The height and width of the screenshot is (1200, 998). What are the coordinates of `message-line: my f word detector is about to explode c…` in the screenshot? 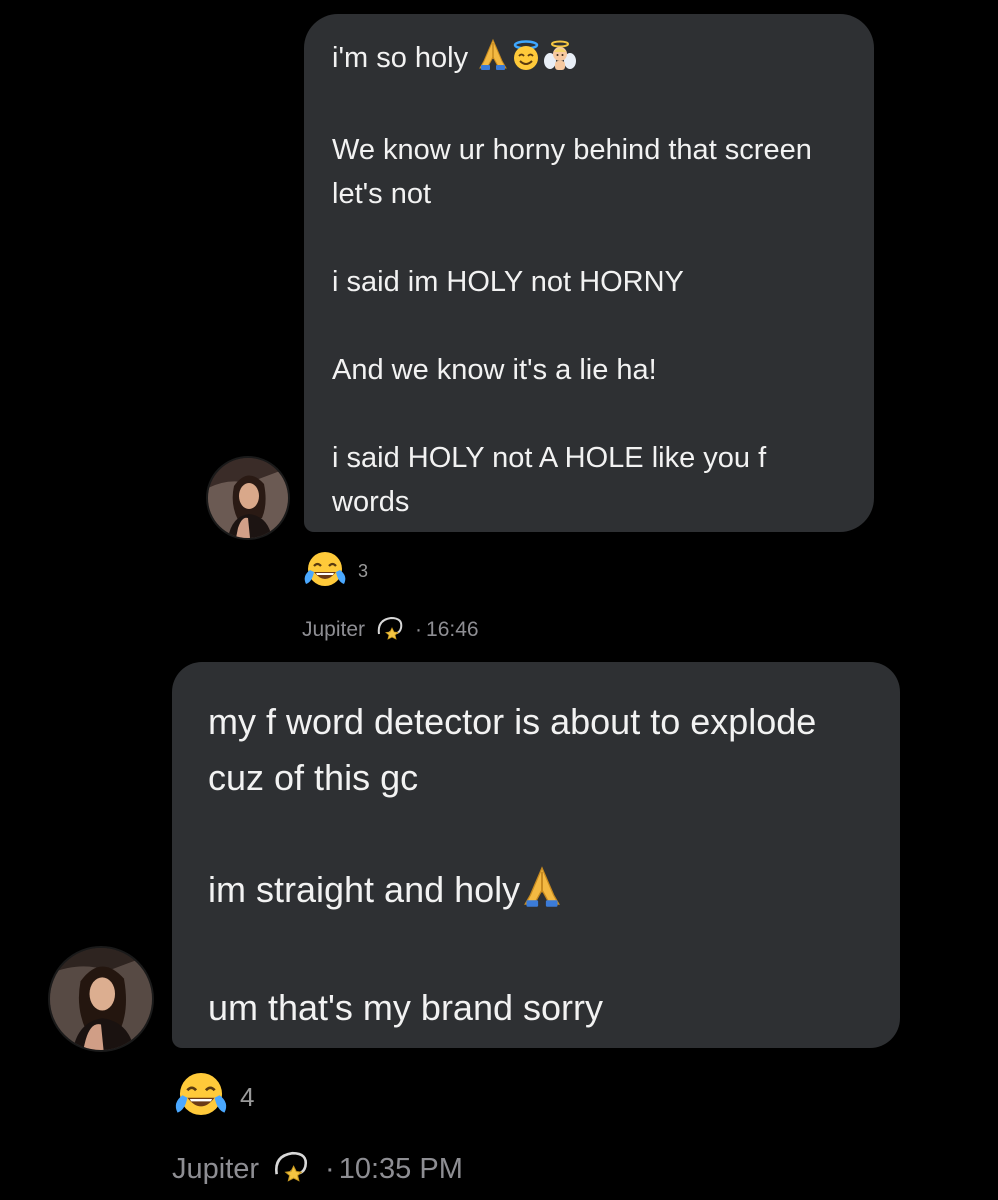 It's located at (517, 749).